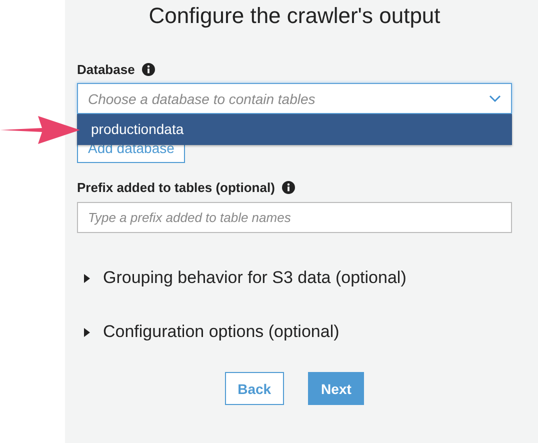 The height and width of the screenshot is (443, 538). I want to click on field-label: Prefix added to tables (optional), so click(176, 187).